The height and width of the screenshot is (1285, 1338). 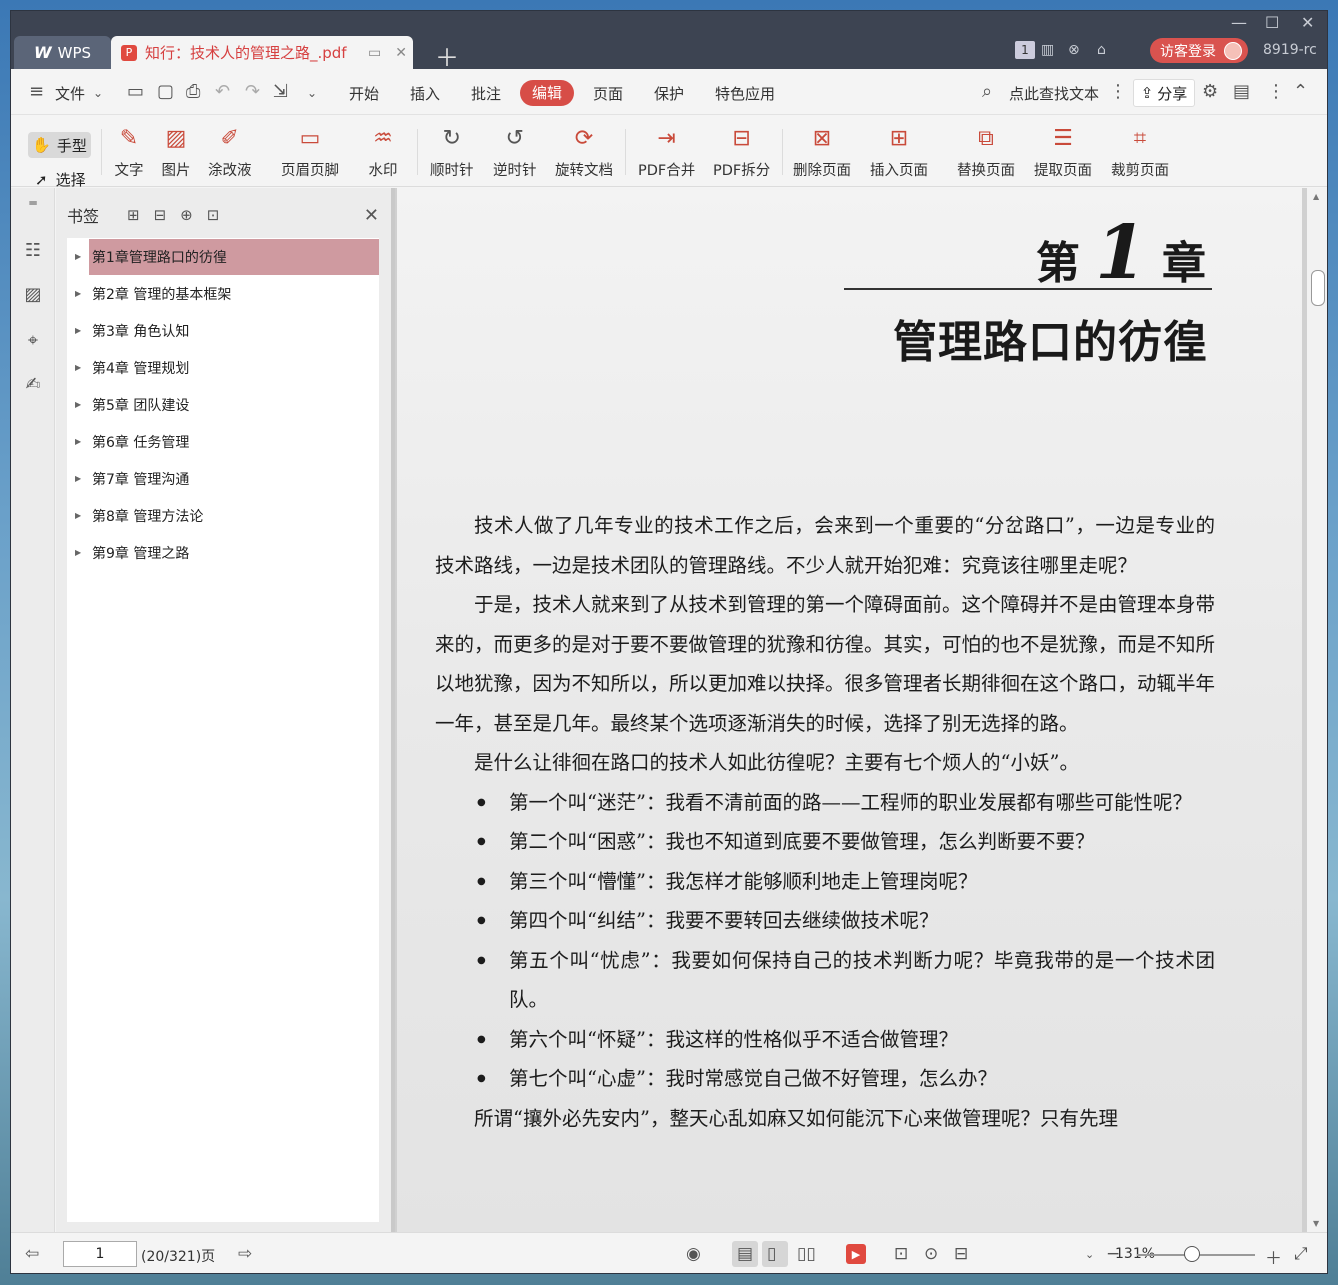 What do you see at coordinates (193, 91) in the screenshot?
I see `print-icon: ⎙` at bounding box center [193, 91].